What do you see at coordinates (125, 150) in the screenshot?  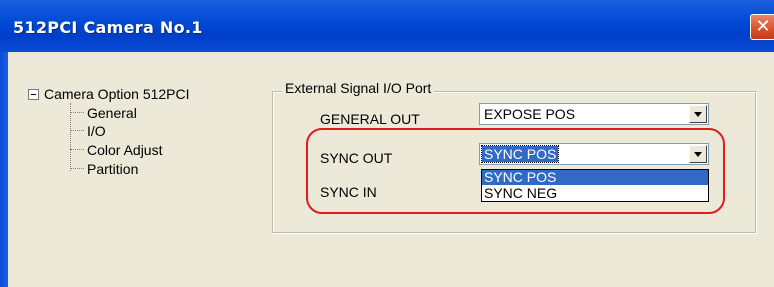 I see `tree-item-label: Color Adjust` at bounding box center [125, 150].